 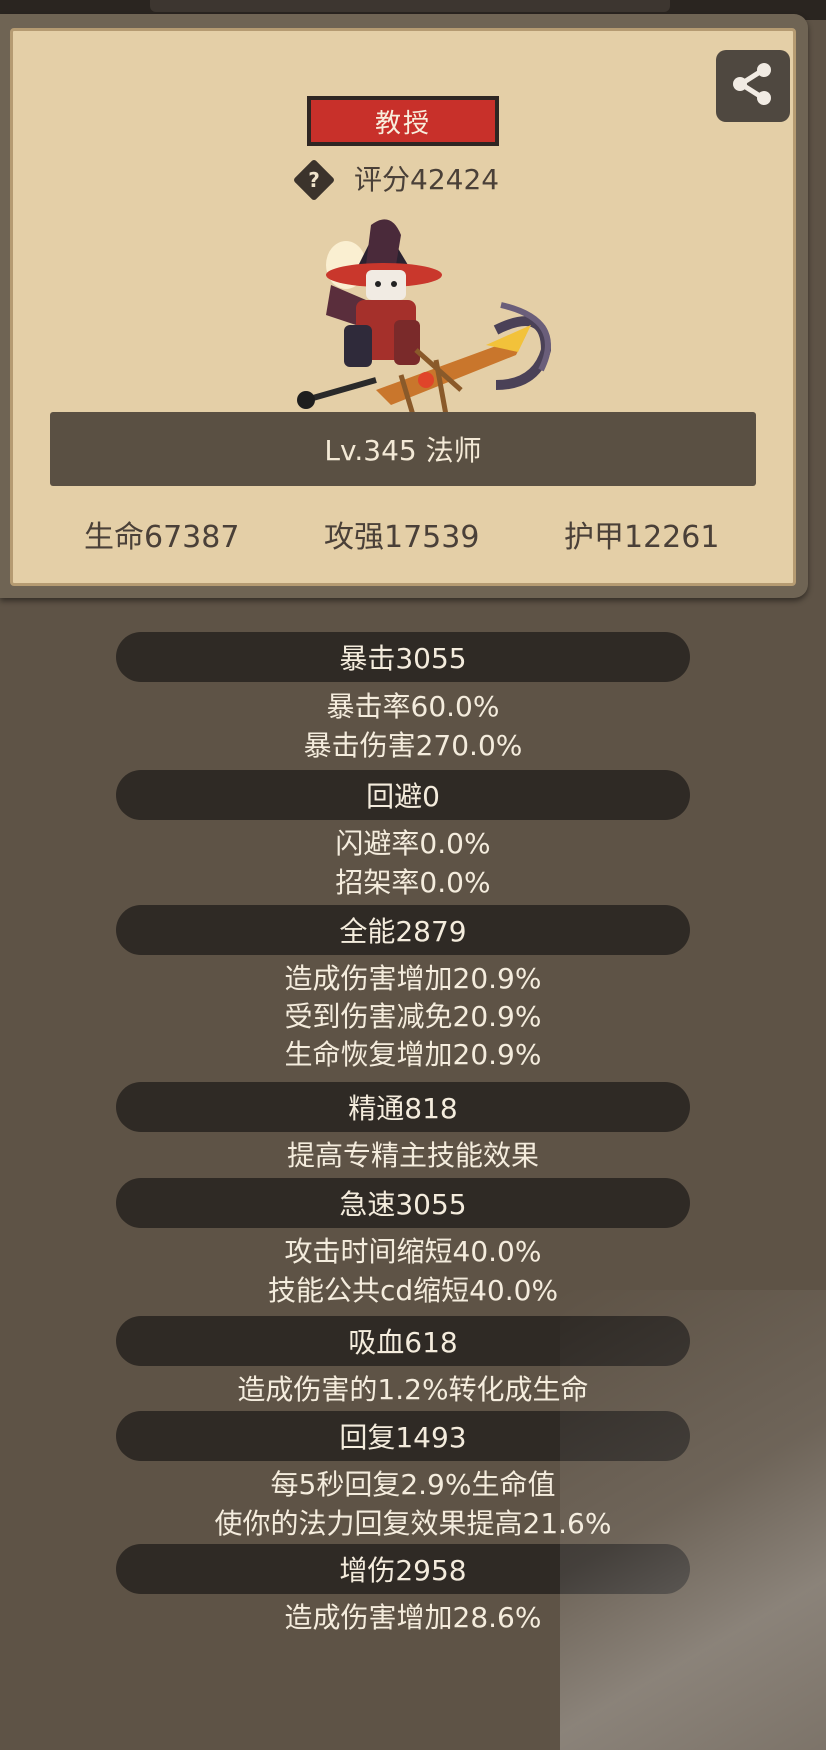 I want to click on section-line: 造成伤害的1.2%转化成生命, so click(x=413, y=1389).